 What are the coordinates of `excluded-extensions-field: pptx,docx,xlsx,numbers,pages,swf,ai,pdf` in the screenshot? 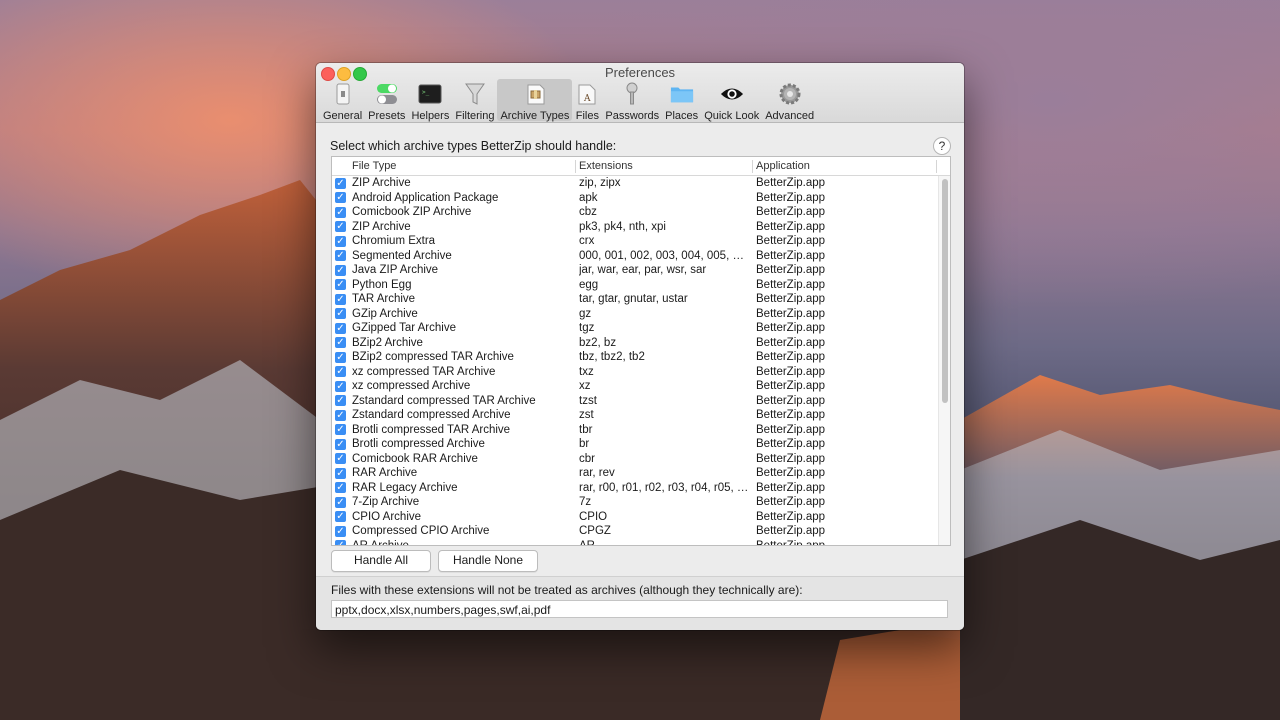 It's located at (639, 609).